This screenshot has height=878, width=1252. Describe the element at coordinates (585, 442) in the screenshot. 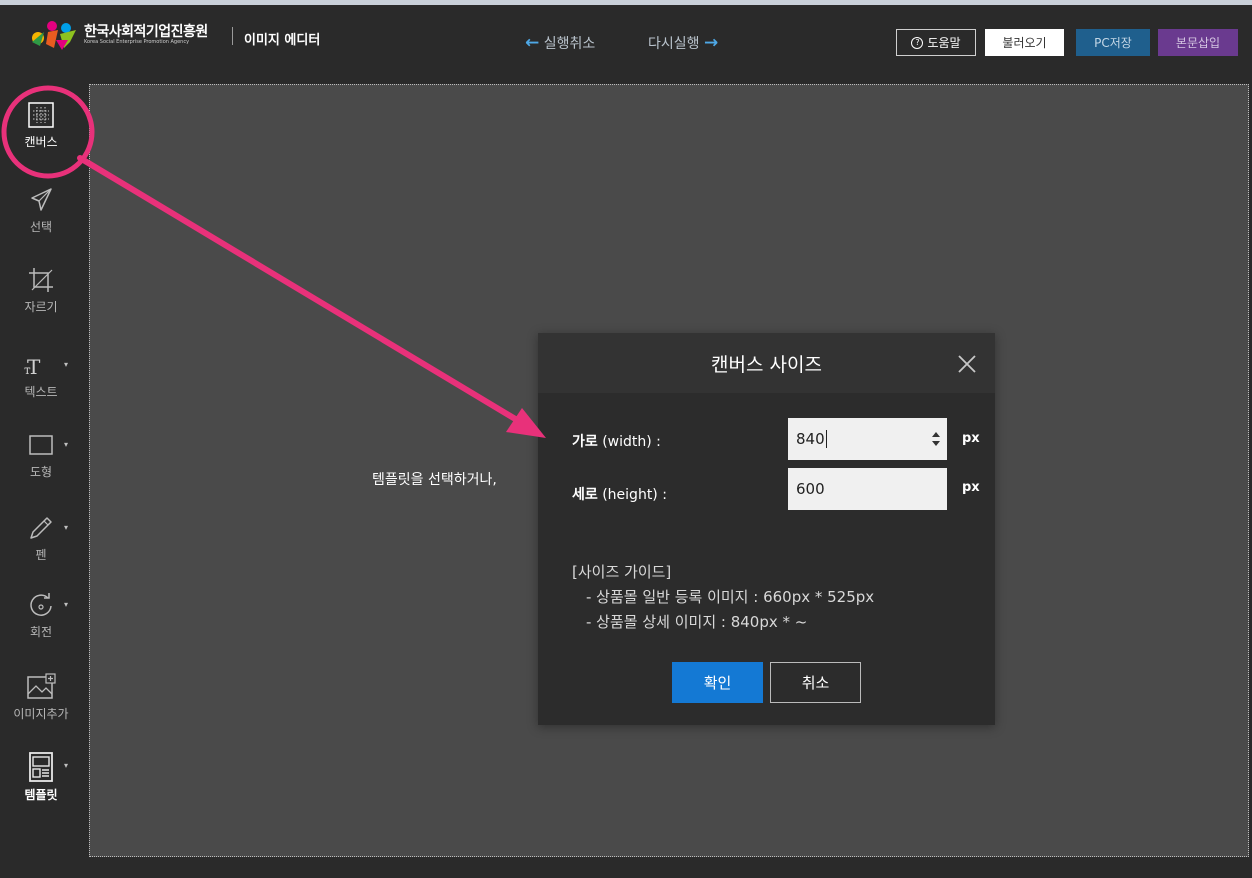

I see `width-label-ko: 가로` at that location.